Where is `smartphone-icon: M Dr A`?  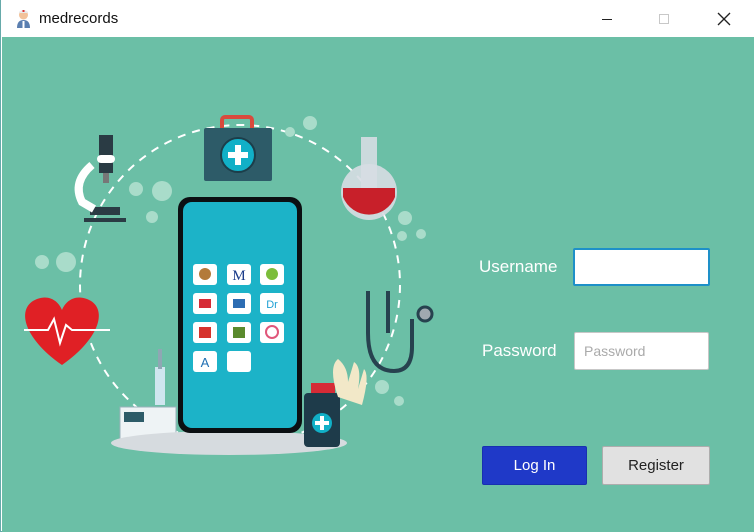 smartphone-icon: M Dr A is located at coordinates (240, 315).